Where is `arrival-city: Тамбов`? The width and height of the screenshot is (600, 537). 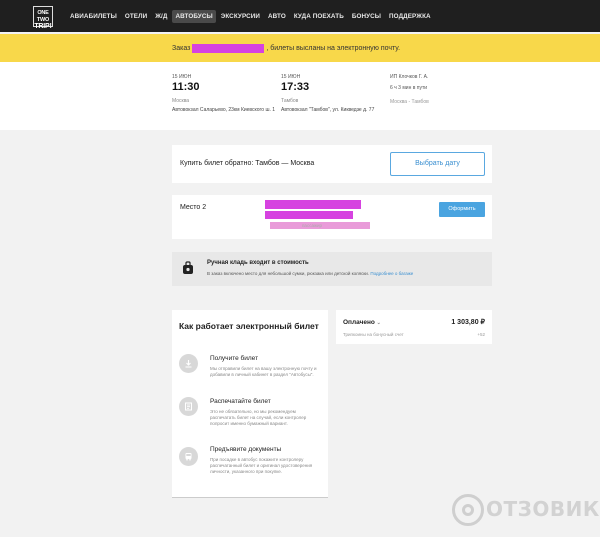 arrival-city: Тамбов is located at coordinates (290, 101).